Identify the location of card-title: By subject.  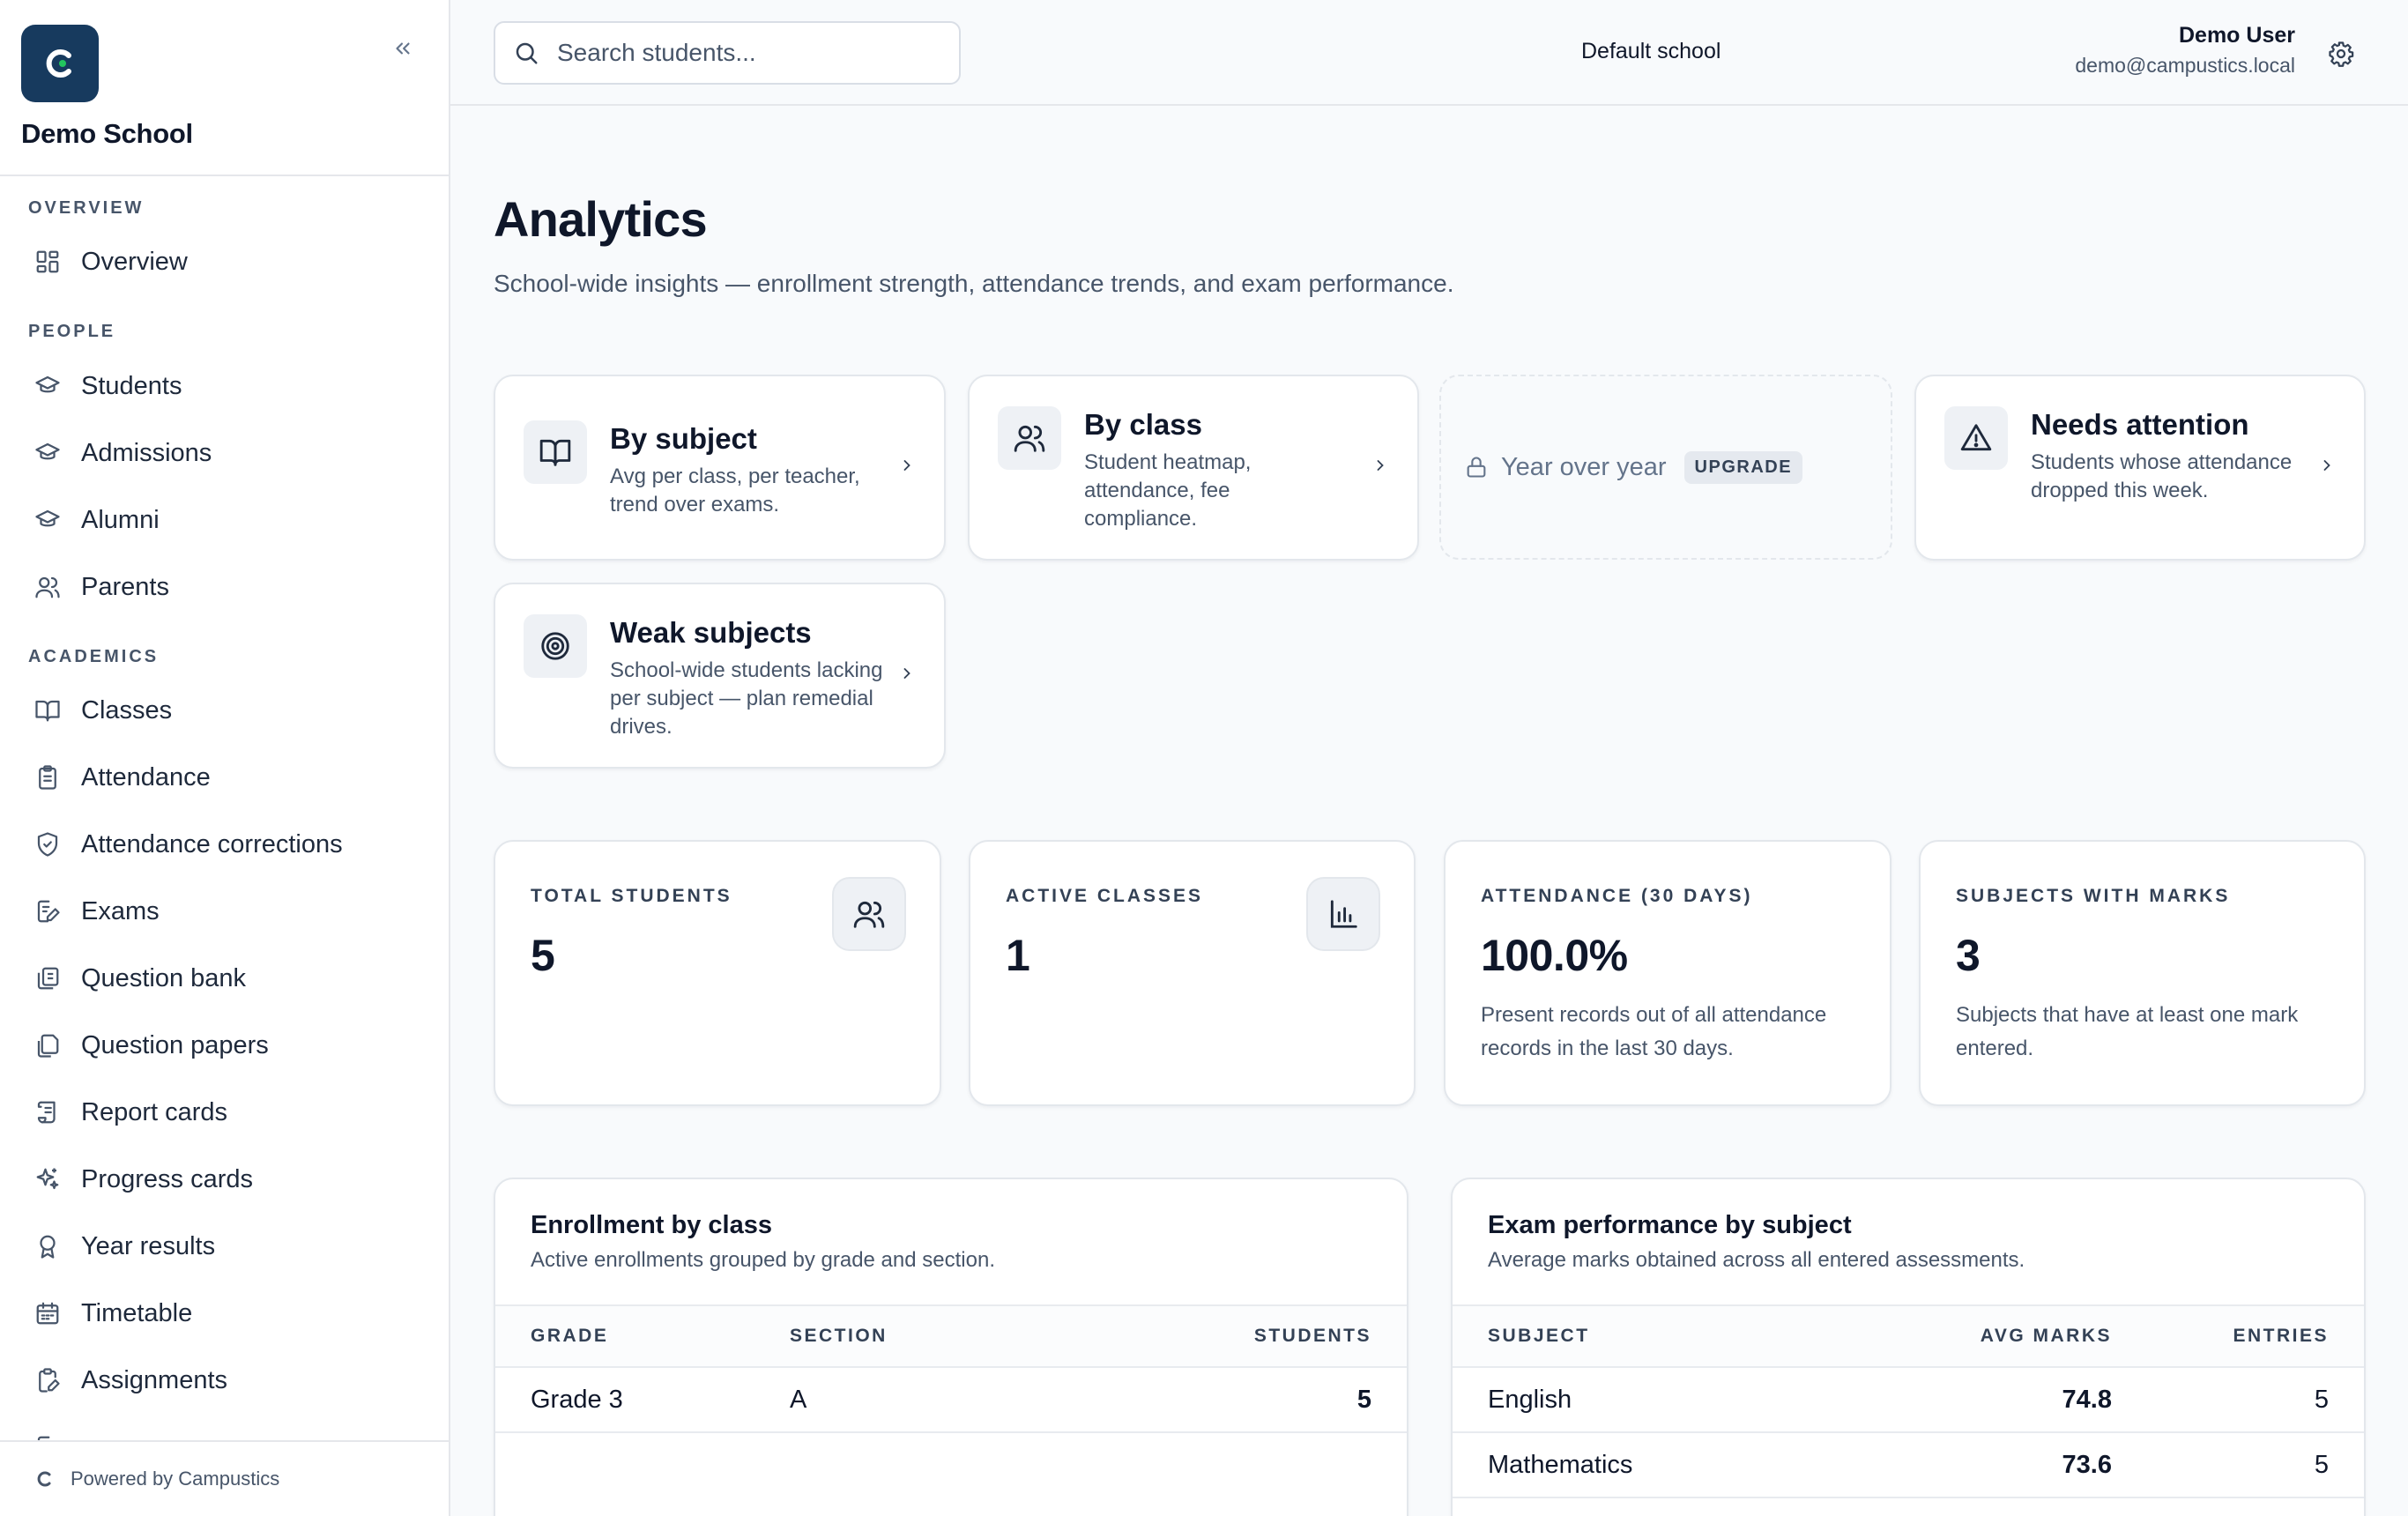
(683, 438).